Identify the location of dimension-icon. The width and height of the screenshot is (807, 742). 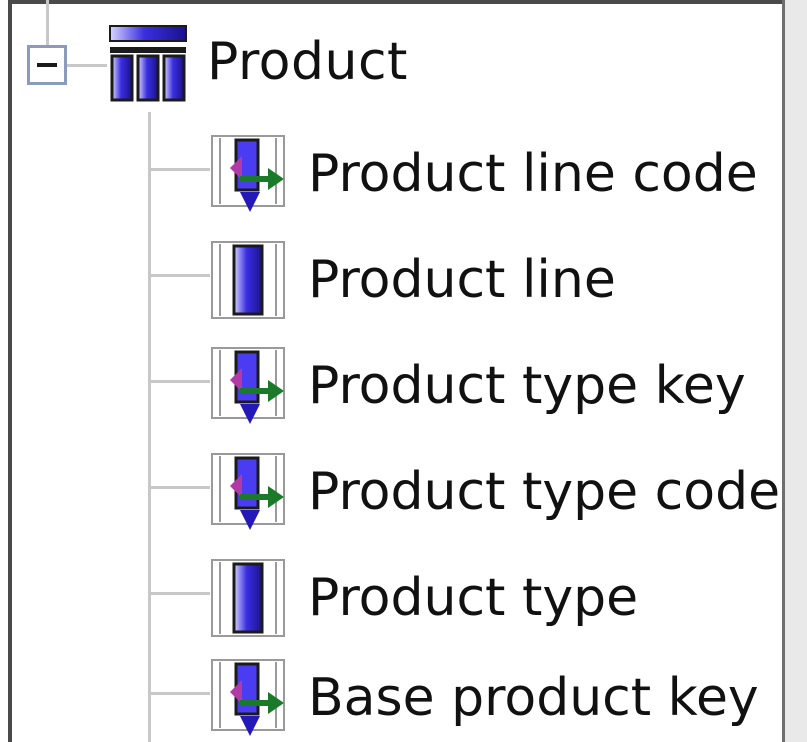
(148, 63).